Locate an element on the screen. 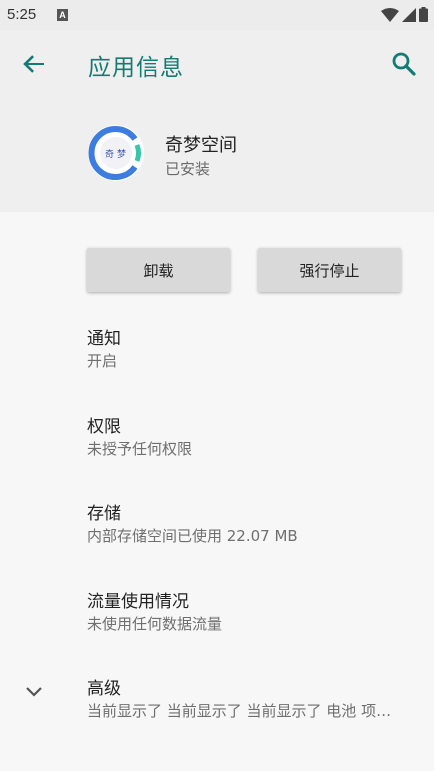 The image size is (434, 771). app-install-status: 已安装 is located at coordinates (188, 169).